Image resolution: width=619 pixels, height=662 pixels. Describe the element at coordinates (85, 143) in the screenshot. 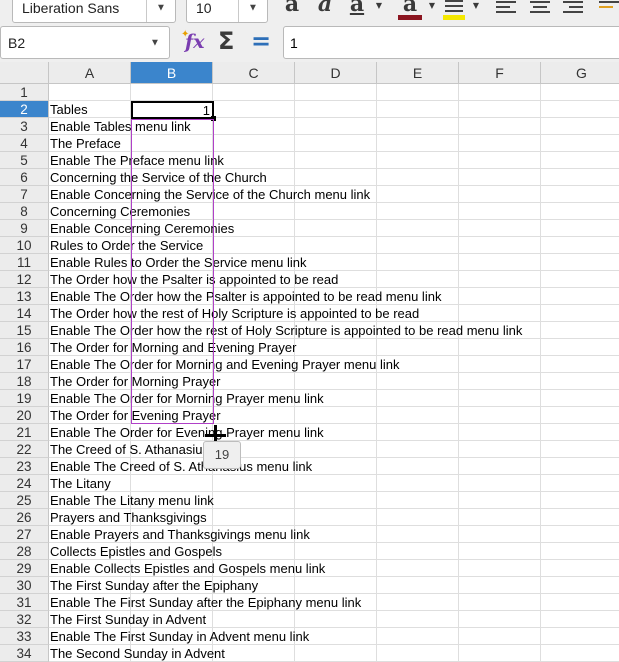

I see `cell-a4: The Preface` at that location.